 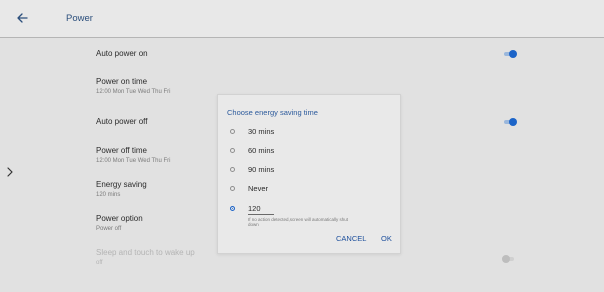 I want to click on setting-title: Power option, so click(x=119, y=218).